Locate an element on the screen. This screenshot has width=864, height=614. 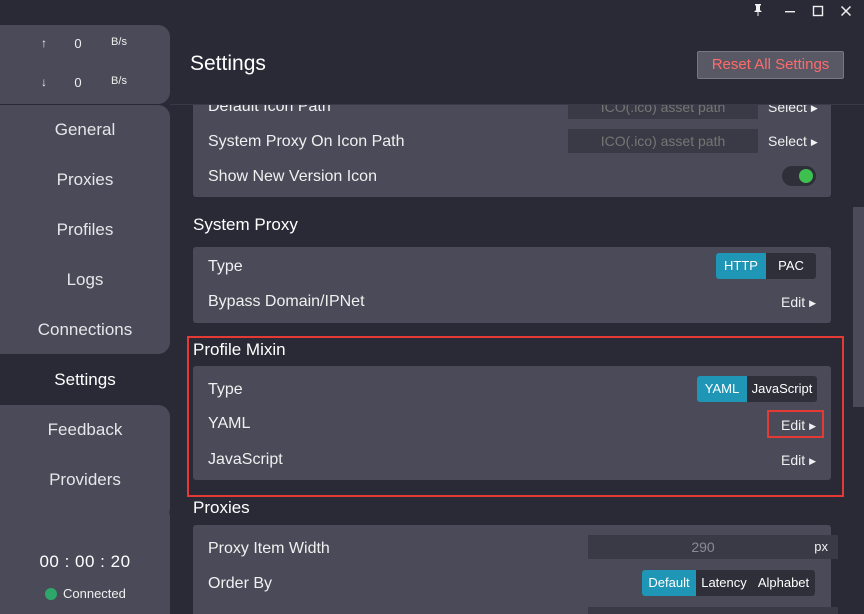
system-proxy-type-http: HTTP is located at coordinates (741, 266).